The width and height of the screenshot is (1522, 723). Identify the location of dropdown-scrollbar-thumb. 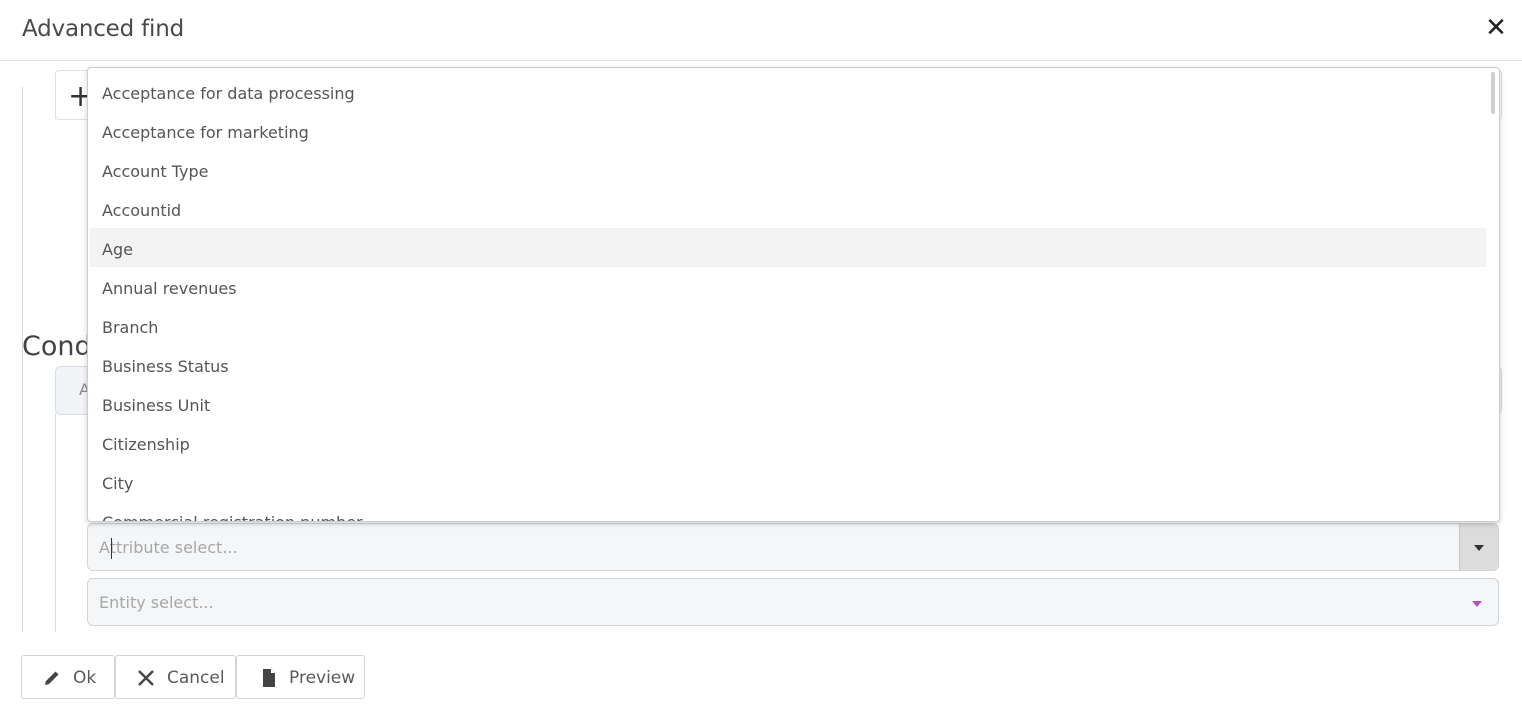
(1493, 93).